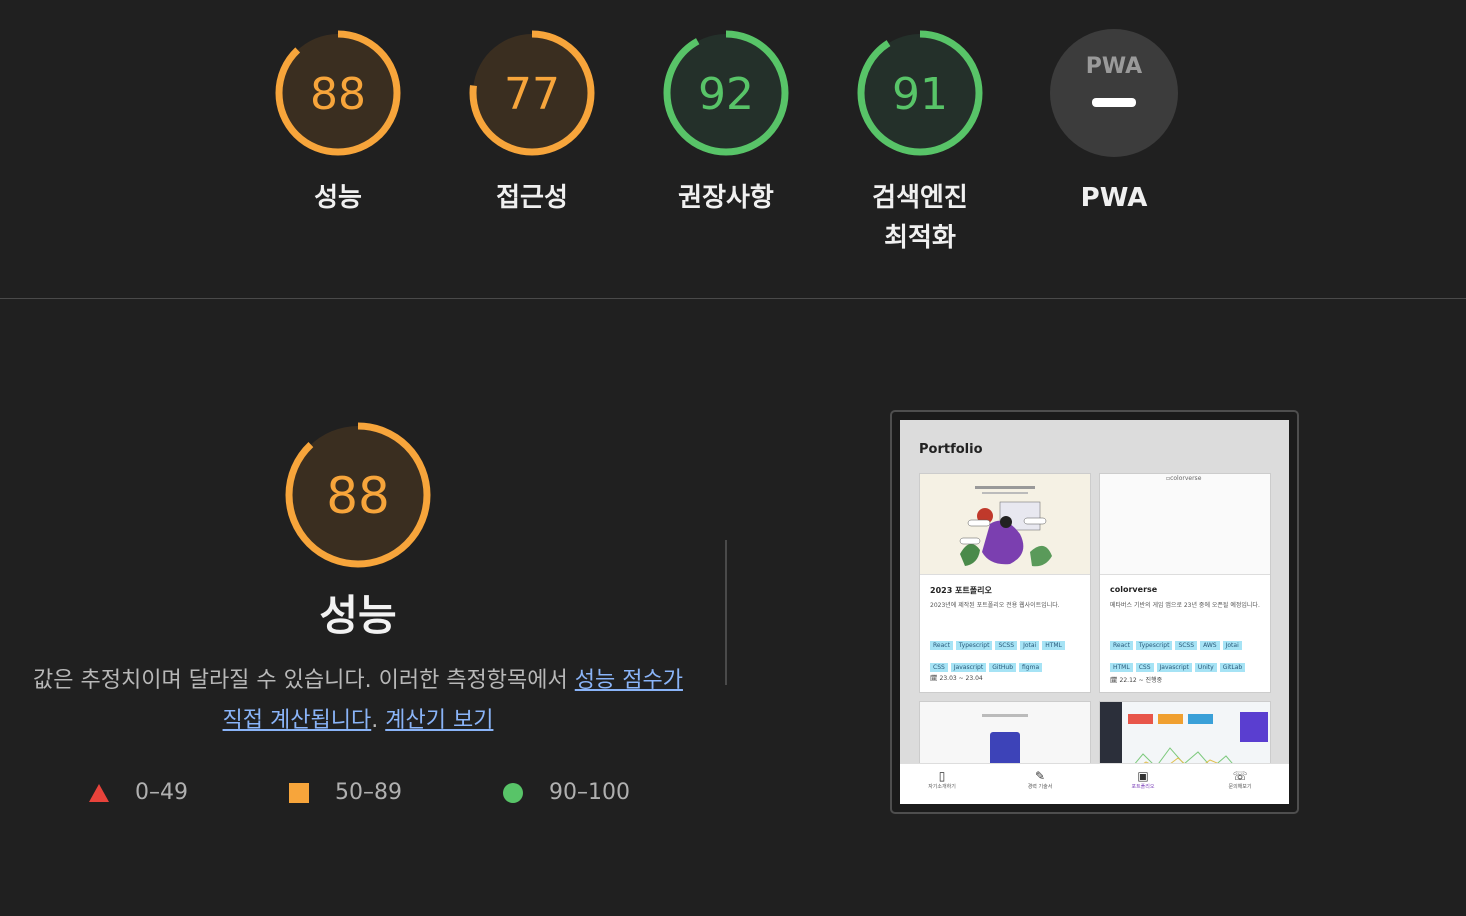  I want to click on gauge-label: 권장사항, so click(726, 198).